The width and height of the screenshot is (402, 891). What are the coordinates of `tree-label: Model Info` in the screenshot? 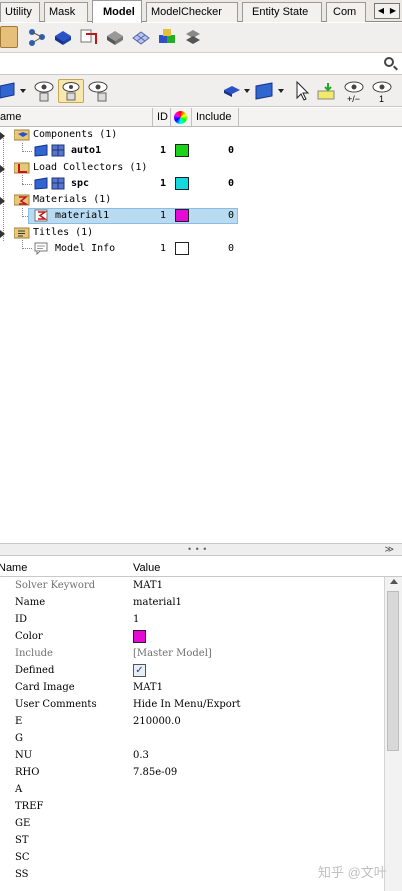 It's located at (85, 248).